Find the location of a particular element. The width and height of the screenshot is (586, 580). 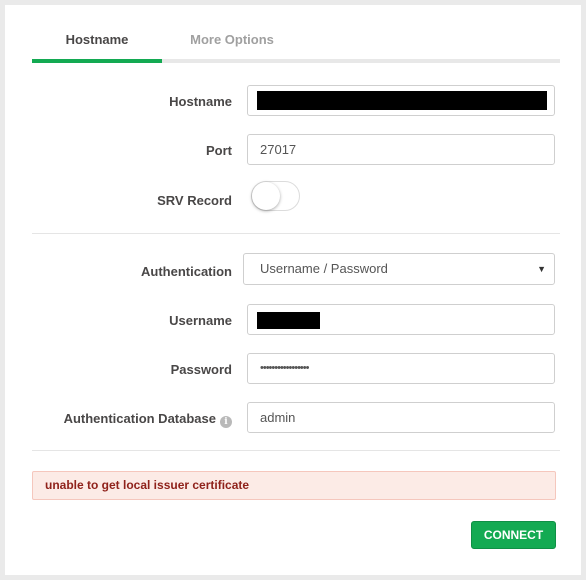

info-icon: i is located at coordinates (226, 422).